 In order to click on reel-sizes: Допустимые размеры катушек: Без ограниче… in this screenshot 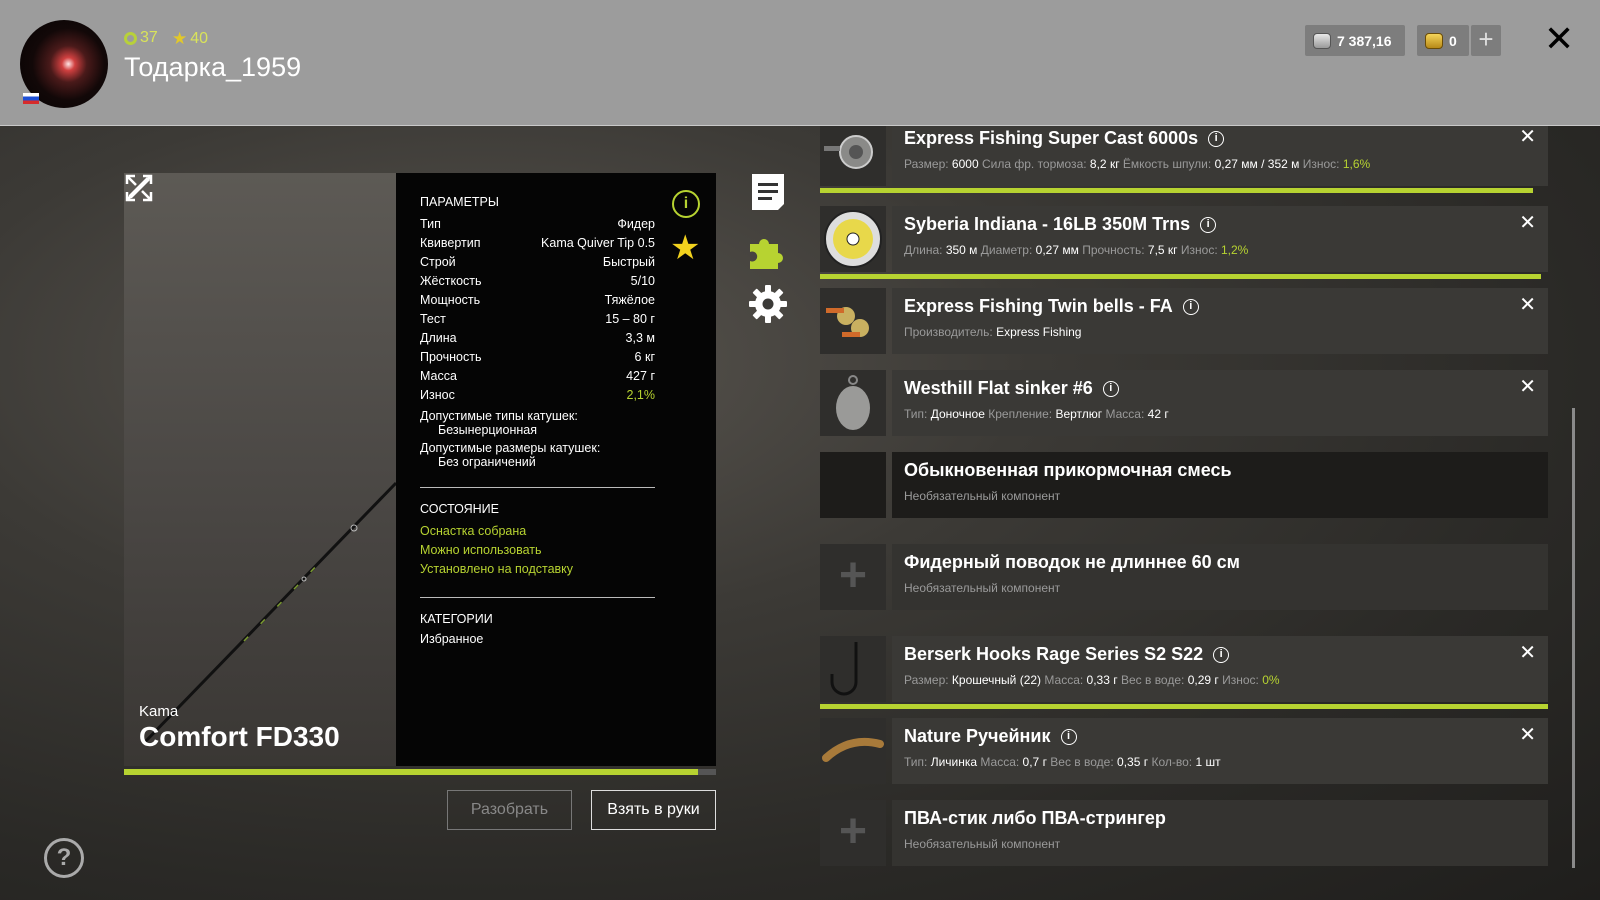, I will do `click(537, 455)`.